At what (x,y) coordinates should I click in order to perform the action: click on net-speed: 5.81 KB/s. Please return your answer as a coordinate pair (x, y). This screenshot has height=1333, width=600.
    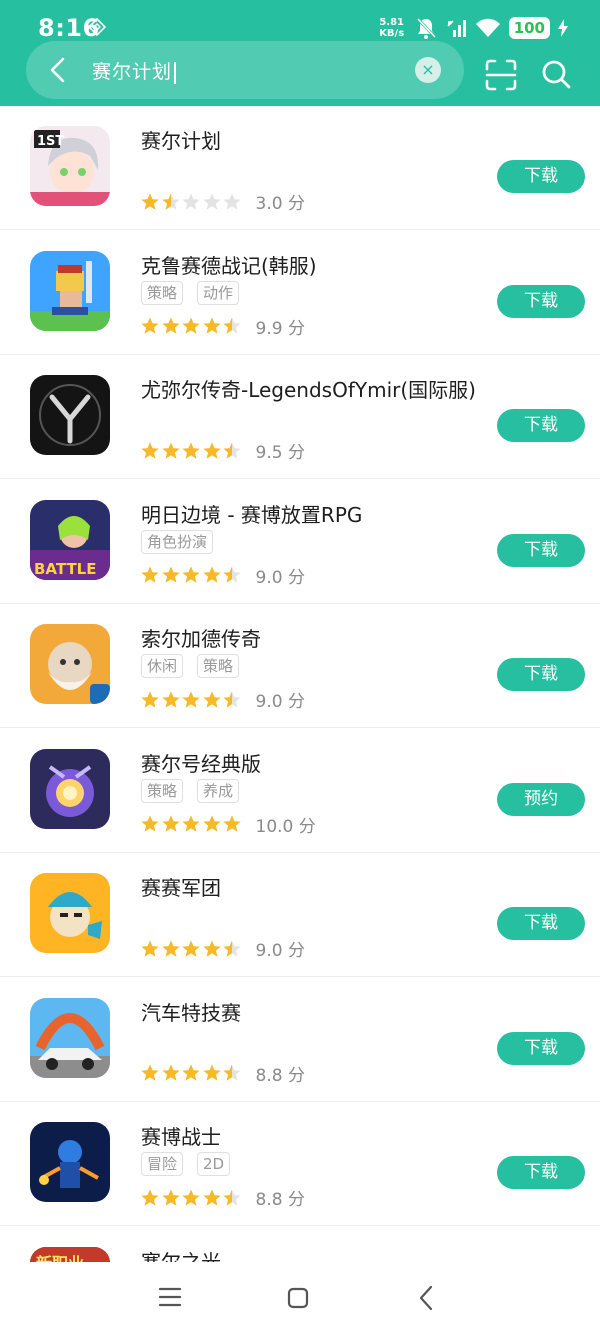
    Looking at the image, I should click on (392, 28).